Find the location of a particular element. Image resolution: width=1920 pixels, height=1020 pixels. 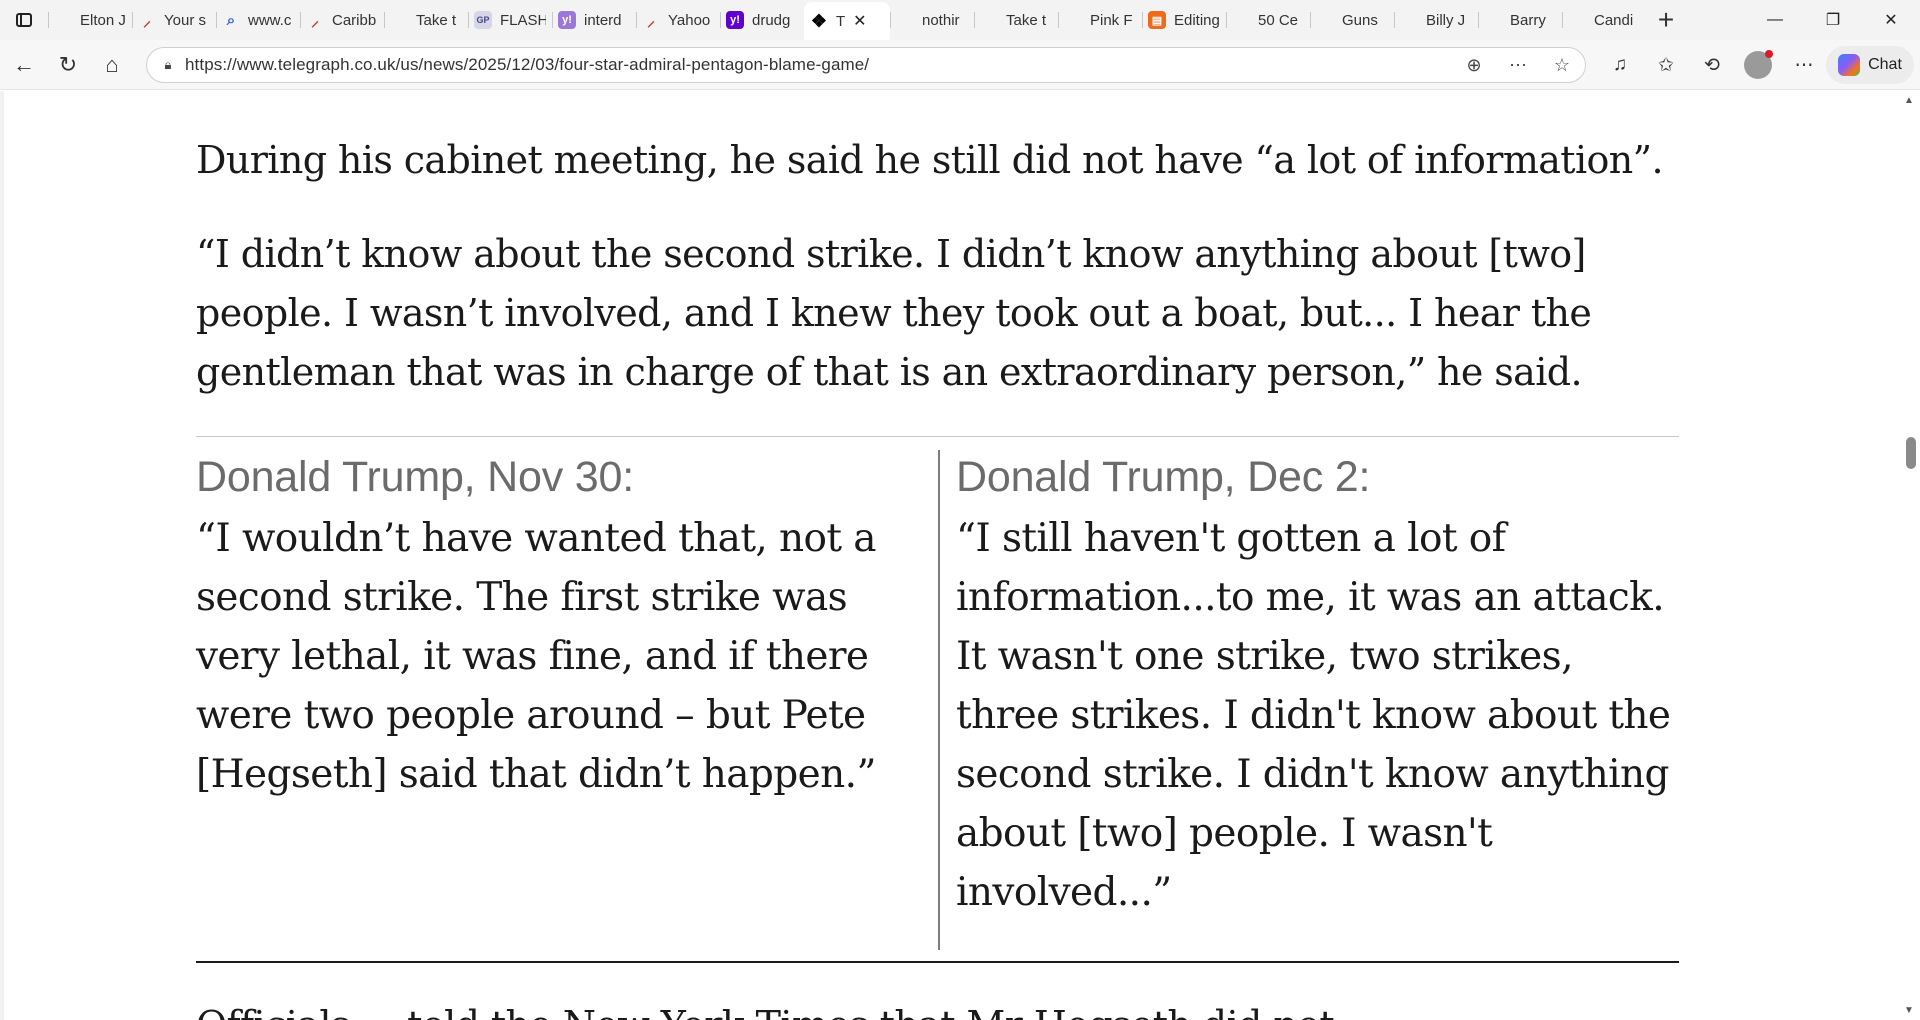

home-button: ⌂ is located at coordinates (112, 65).